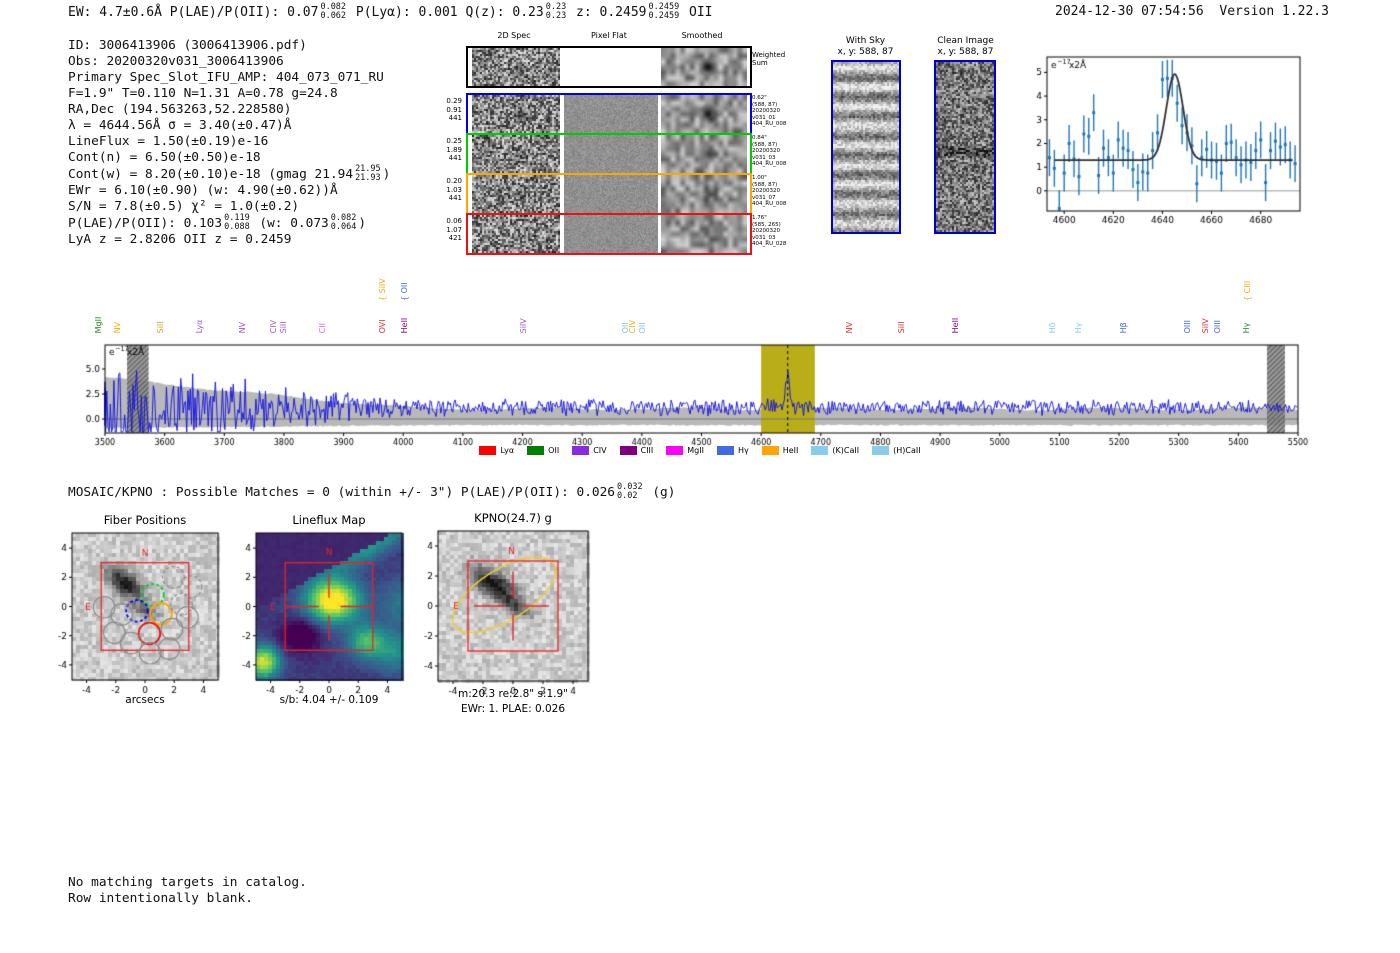 The width and height of the screenshot is (1400, 953). Describe the element at coordinates (609, 35) in the screenshot. I see `col-header-pixel-flat: Pixel Flat` at that location.